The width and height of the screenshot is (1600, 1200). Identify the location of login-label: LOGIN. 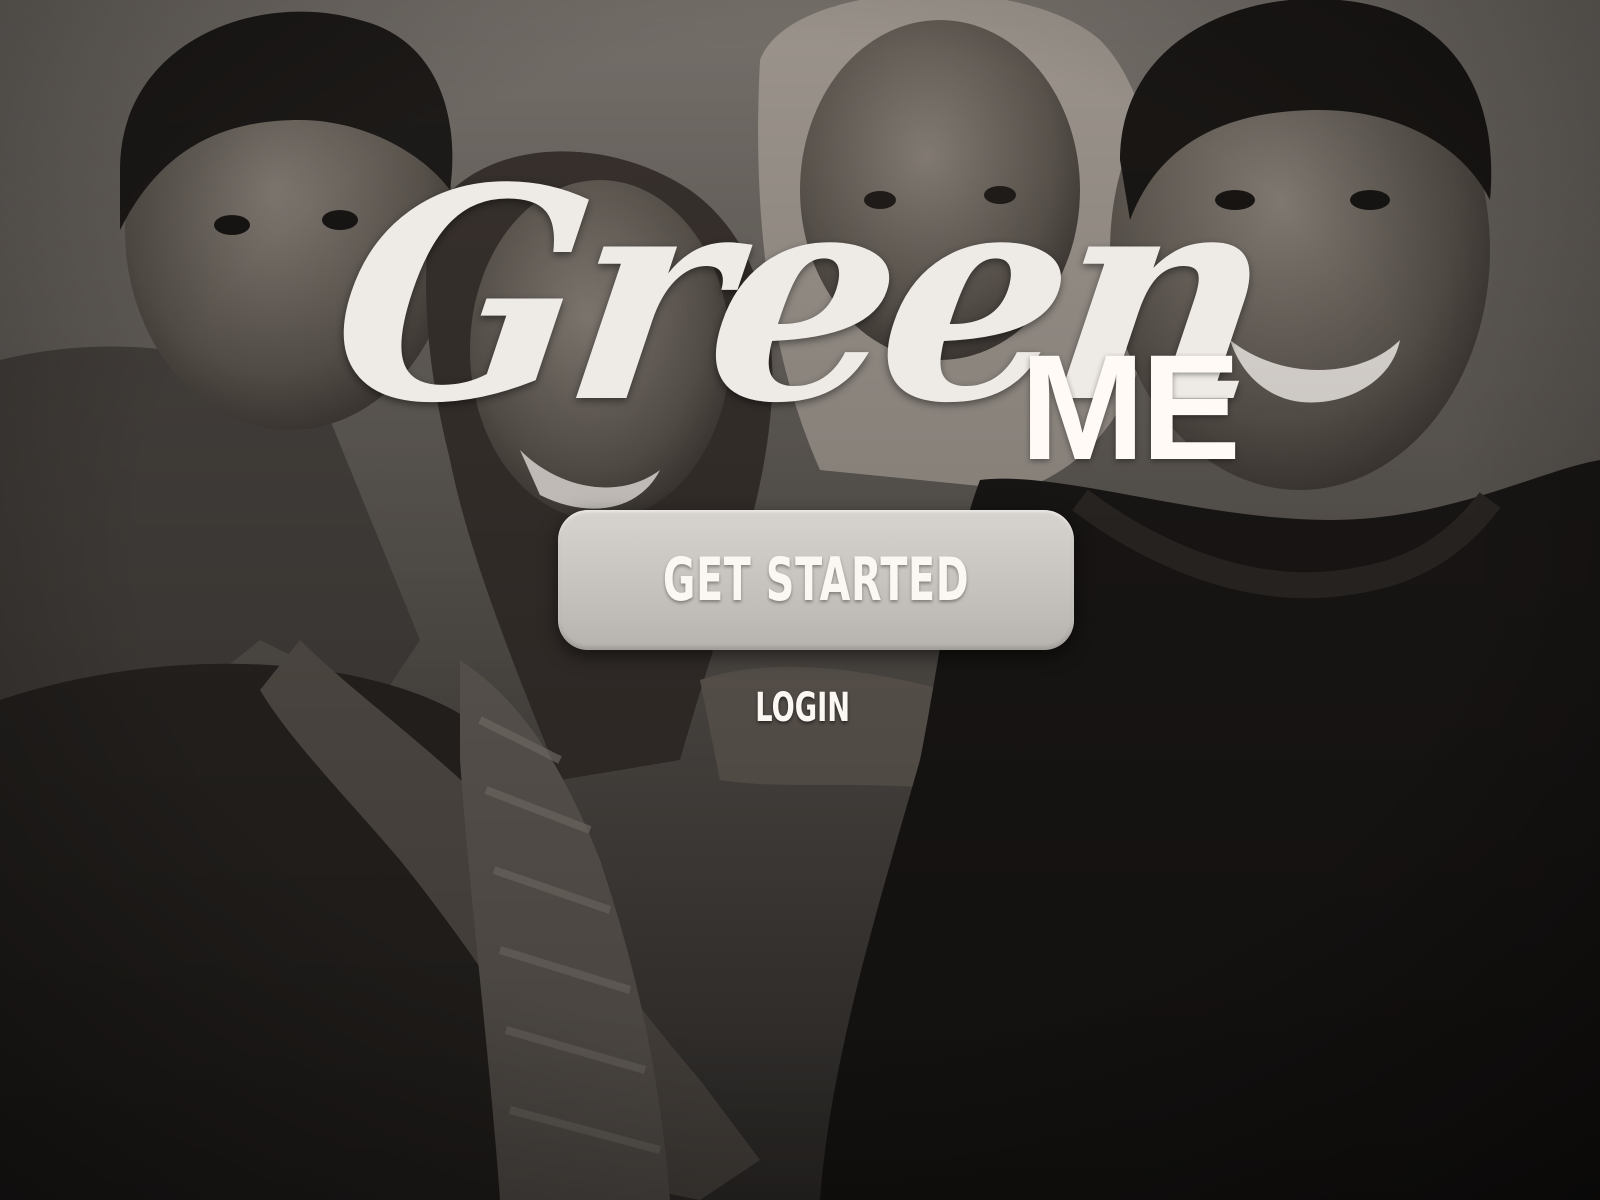
(803, 708).